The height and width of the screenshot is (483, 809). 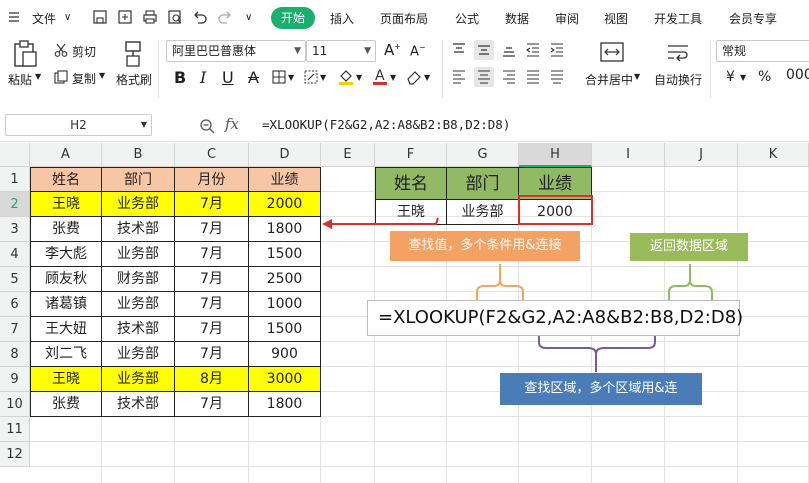 What do you see at coordinates (285, 204) in the screenshot?
I see `table-cell: 2000` at bounding box center [285, 204].